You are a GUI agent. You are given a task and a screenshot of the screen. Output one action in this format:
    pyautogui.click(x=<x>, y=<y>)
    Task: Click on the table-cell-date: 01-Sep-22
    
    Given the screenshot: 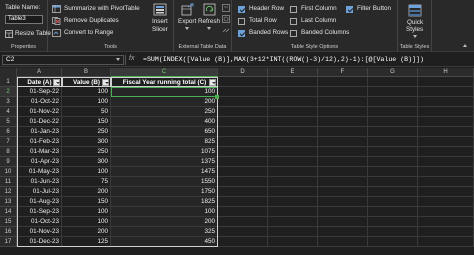 What is the action you would take?
    pyautogui.click(x=39, y=92)
    